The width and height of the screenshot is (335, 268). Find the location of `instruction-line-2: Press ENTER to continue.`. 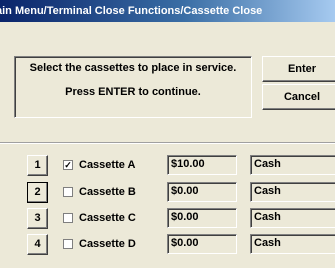

instruction-line-2: Press ENTER to continue. is located at coordinates (133, 92).